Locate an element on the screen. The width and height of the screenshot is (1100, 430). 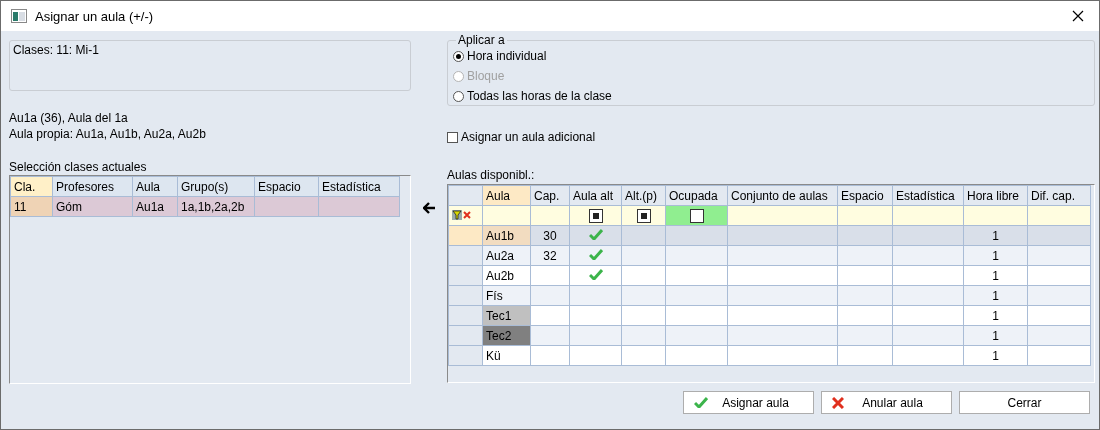
section-label: Aulas disponibl.: is located at coordinates (491, 175).